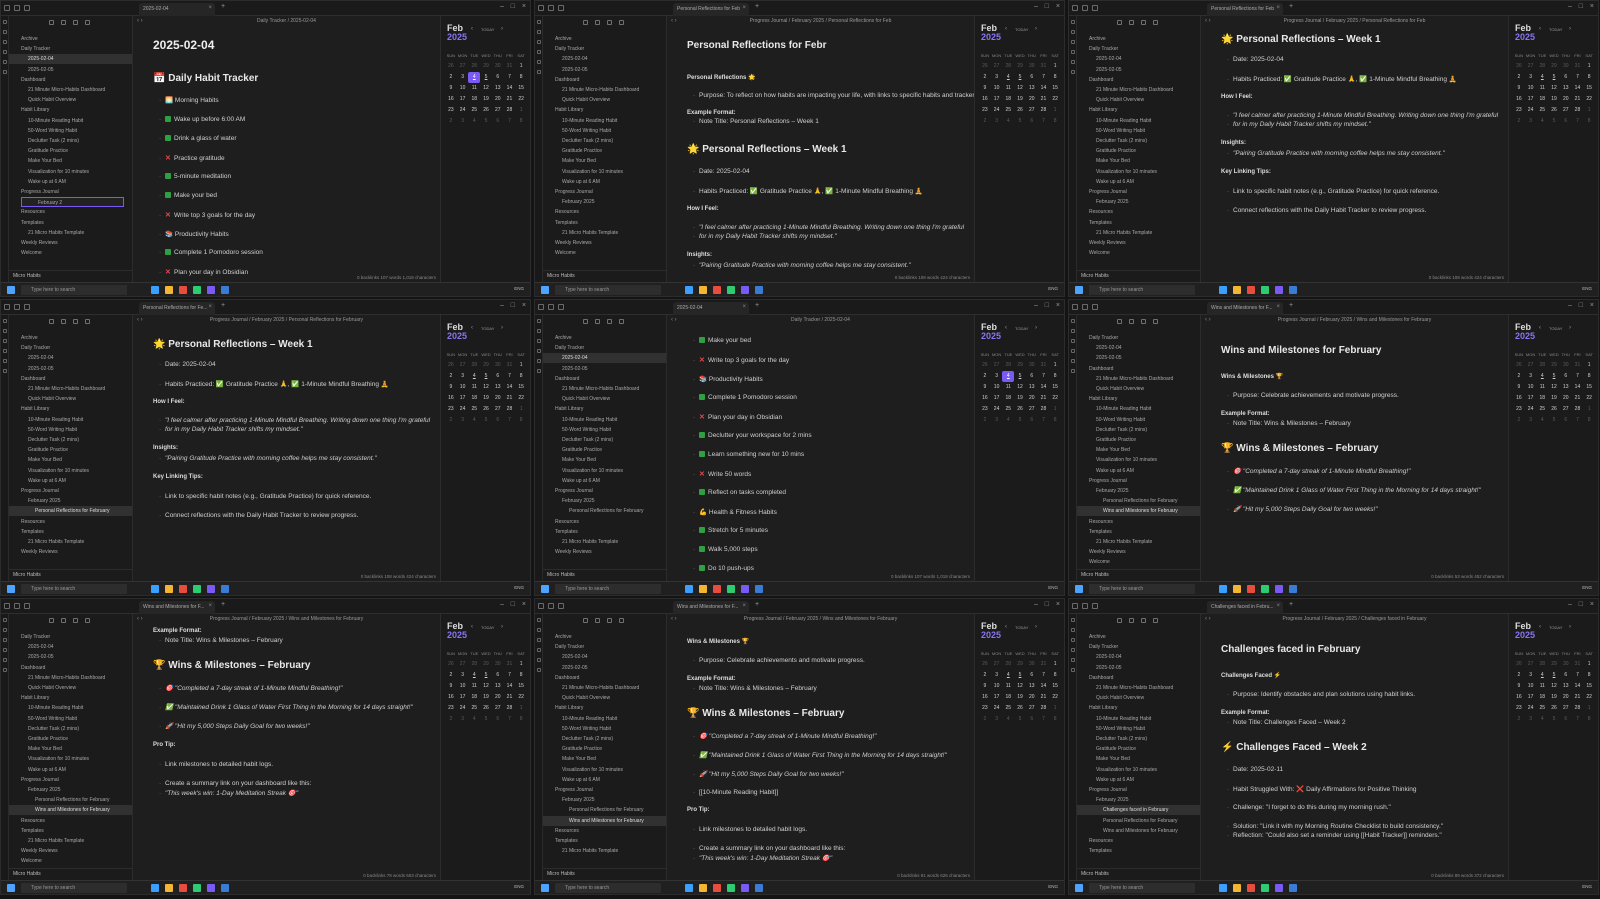 The width and height of the screenshot is (1600, 899). Describe the element at coordinates (1578, 365) in the screenshot. I see `calendar-day: 31` at that location.